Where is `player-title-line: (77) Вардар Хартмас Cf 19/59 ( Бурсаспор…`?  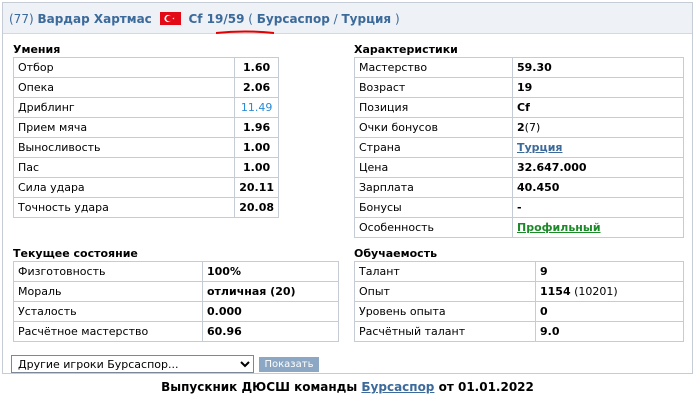 player-title-line: (77) Вардар Хартмас Cf 19/59 ( Бурсаспор… is located at coordinates (204, 19).